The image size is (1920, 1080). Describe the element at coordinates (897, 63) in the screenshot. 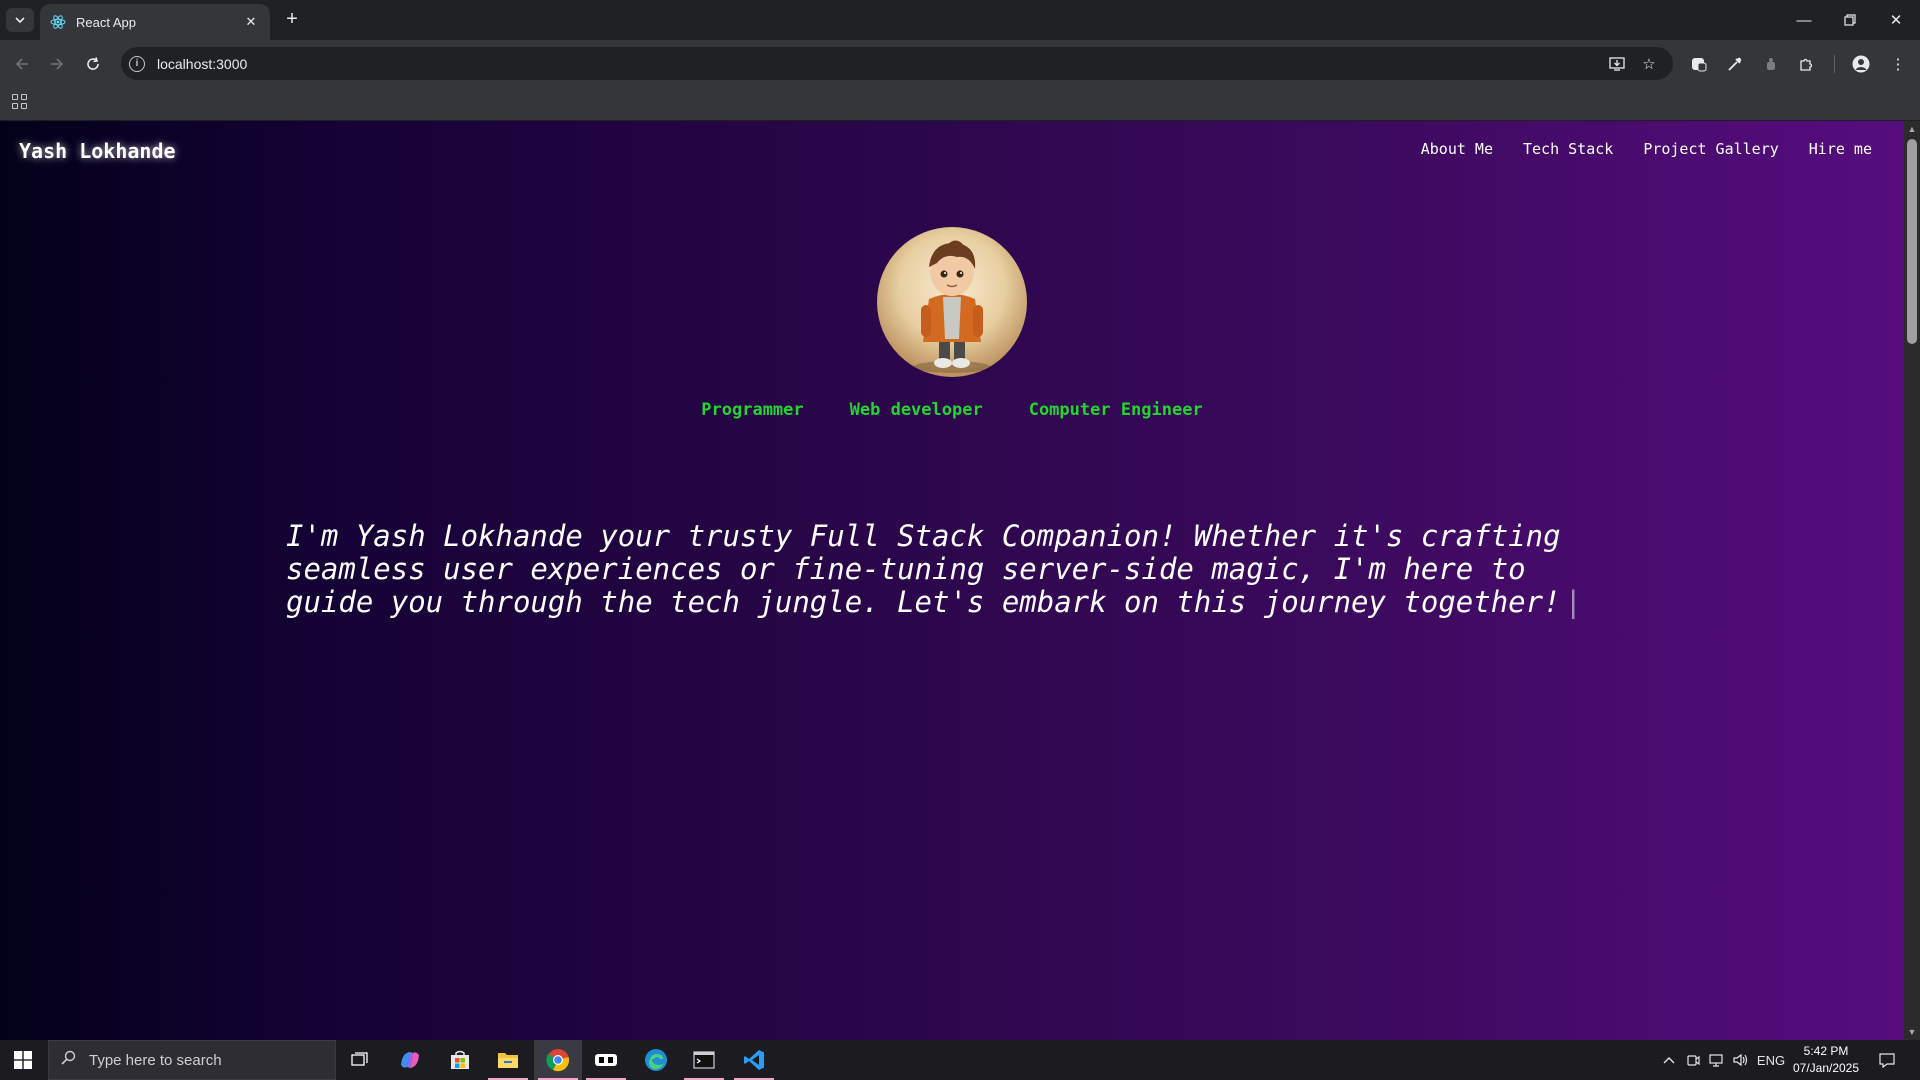

I see `address-bar: i localhost:3000` at that location.